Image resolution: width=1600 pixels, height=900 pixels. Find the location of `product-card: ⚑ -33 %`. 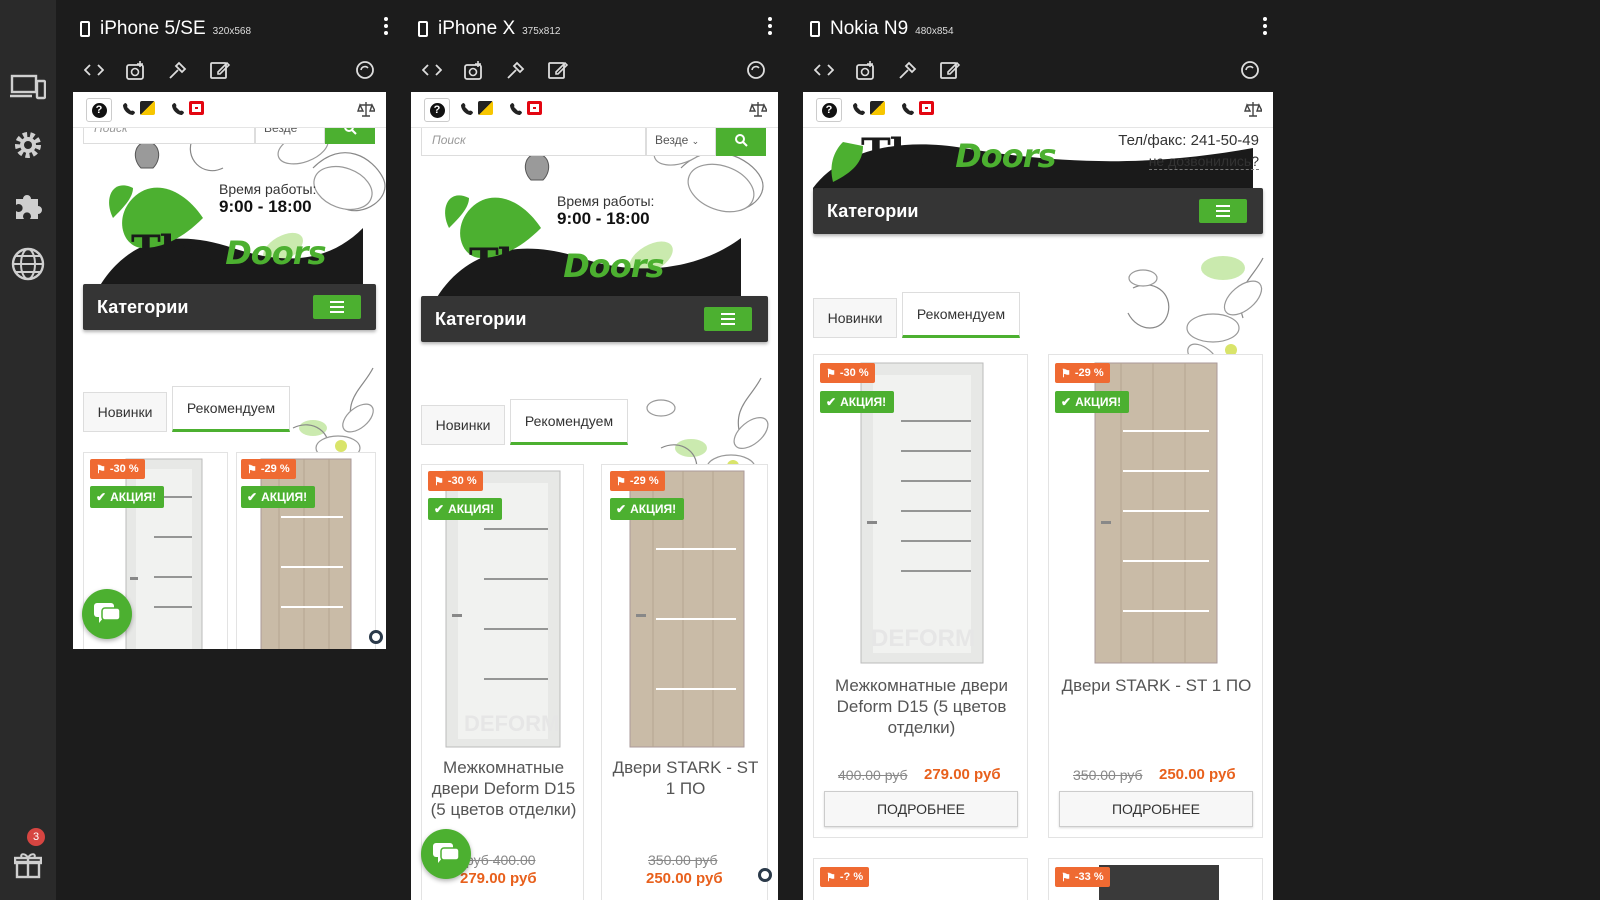

product-card: ⚑ -33 % is located at coordinates (1155, 879).